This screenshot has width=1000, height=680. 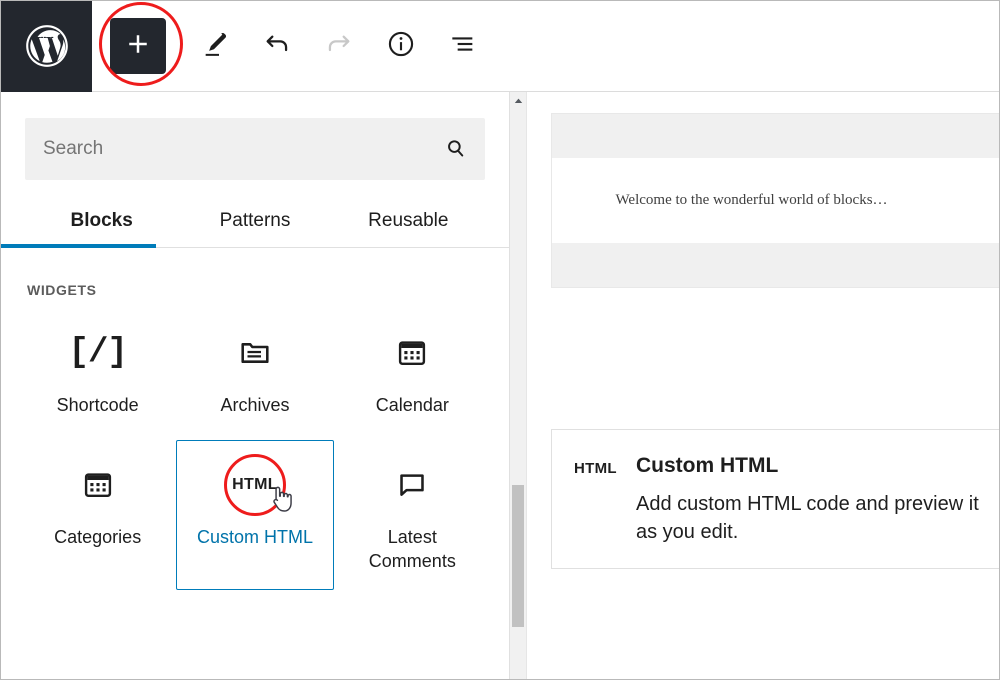 I want to click on block-item-latest-comments: Latest Comments, so click(x=412, y=515).